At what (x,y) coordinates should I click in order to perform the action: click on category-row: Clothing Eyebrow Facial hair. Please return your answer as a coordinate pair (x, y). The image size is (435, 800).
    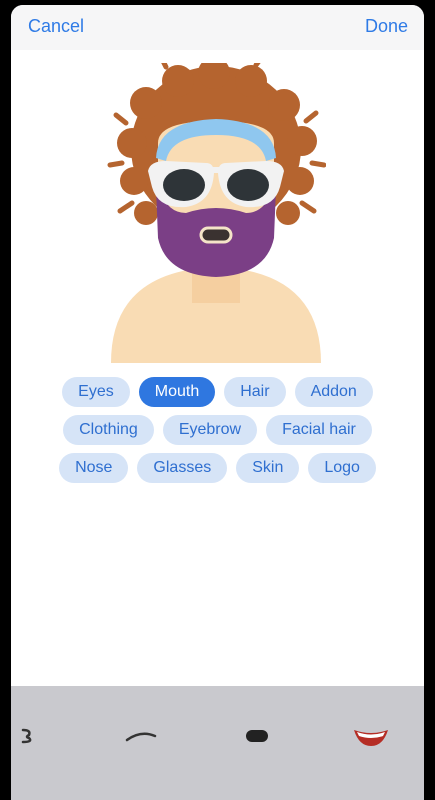
    Looking at the image, I should click on (217, 430).